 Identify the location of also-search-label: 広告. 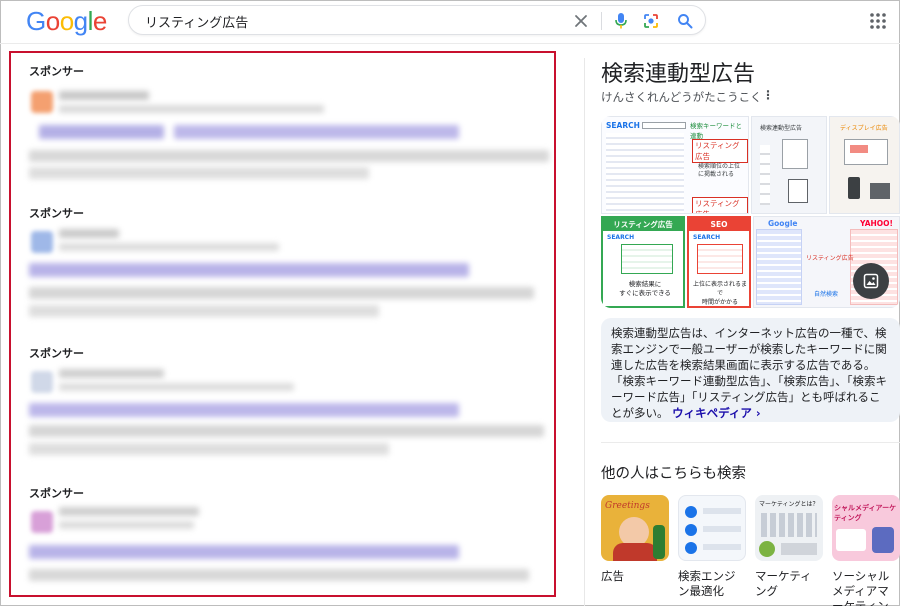
(612, 576).